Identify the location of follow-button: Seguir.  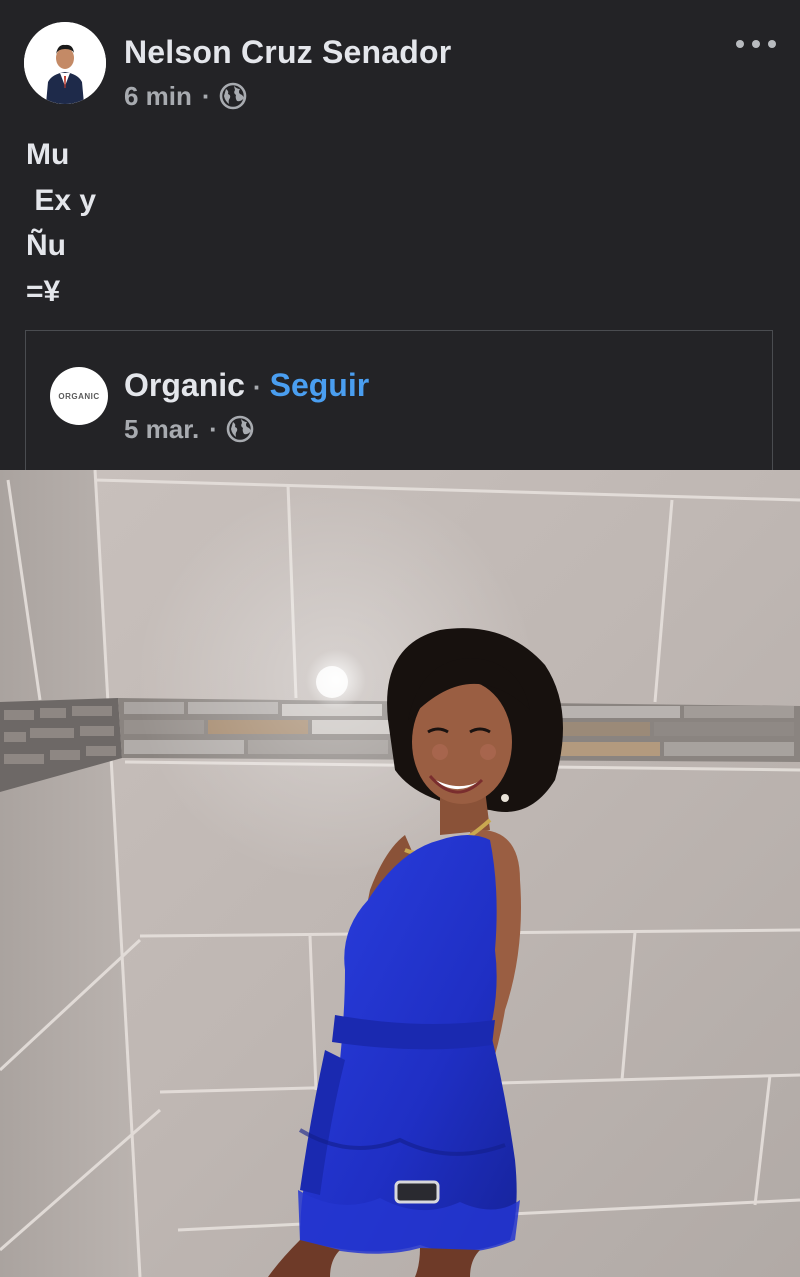
(320, 385).